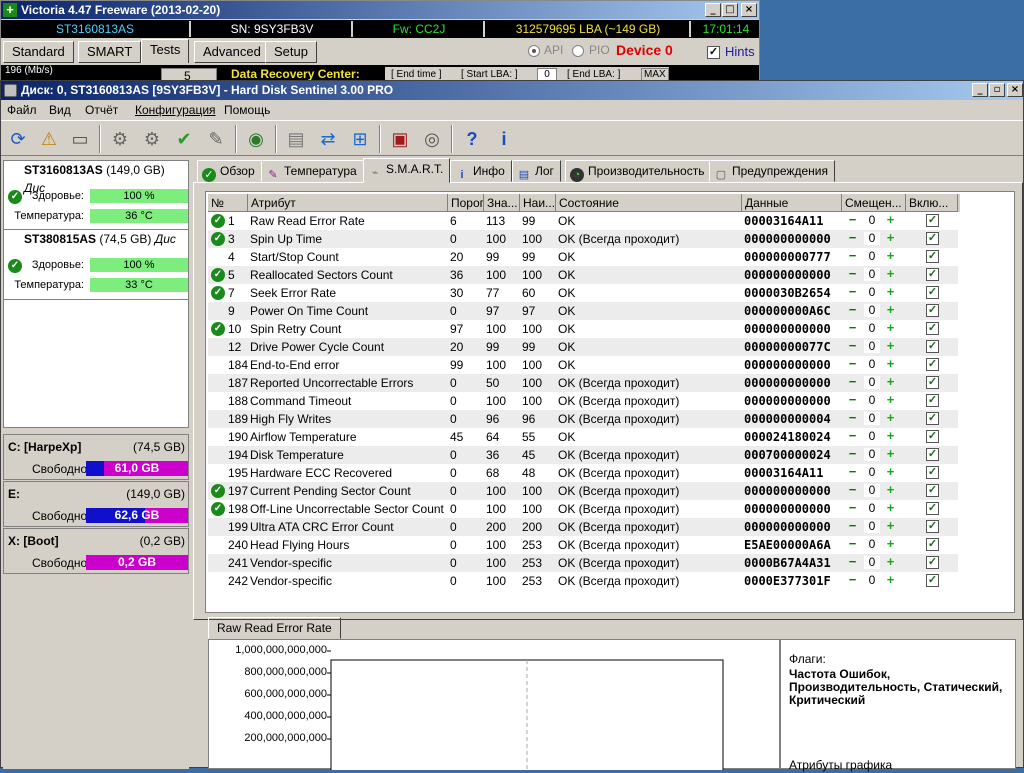 This screenshot has width=1024, height=773. What do you see at coordinates (407, 170) in the screenshot?
I see `tab-smart: ⌁ S.M.A.R.T.` at bounding box center [407, 170].